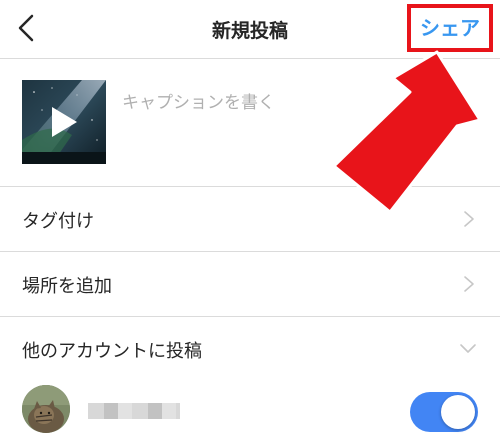 This screenshot has width=500, height=444. Describe the element at coordinates (67, 286) in the screenshot. I see `add-location-label: 場所を追加` at that location.